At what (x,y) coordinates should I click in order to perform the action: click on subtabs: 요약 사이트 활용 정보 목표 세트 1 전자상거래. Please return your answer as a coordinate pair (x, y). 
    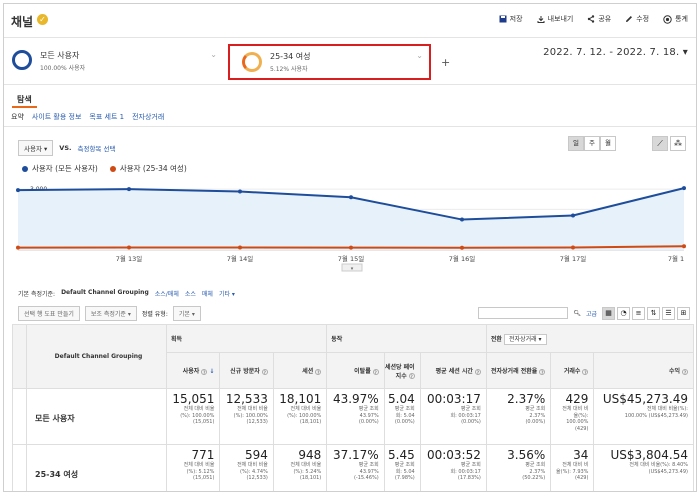
    Looking at the image, I should click on (87, 117).